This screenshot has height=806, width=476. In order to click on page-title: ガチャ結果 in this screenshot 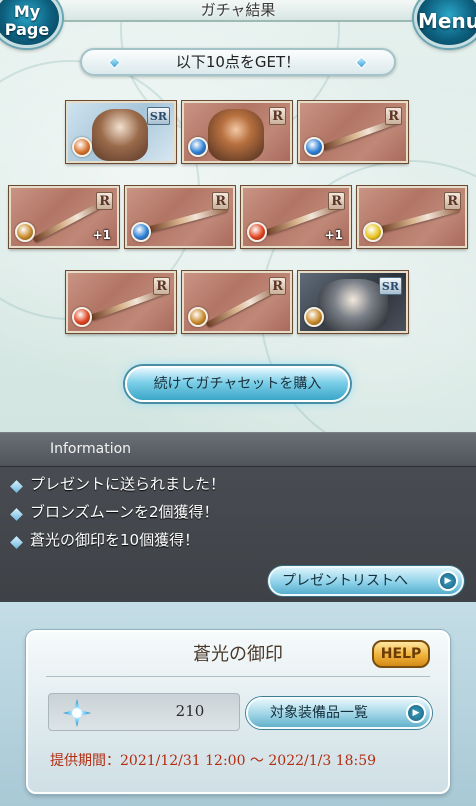, I will do `click(238, 10)`.